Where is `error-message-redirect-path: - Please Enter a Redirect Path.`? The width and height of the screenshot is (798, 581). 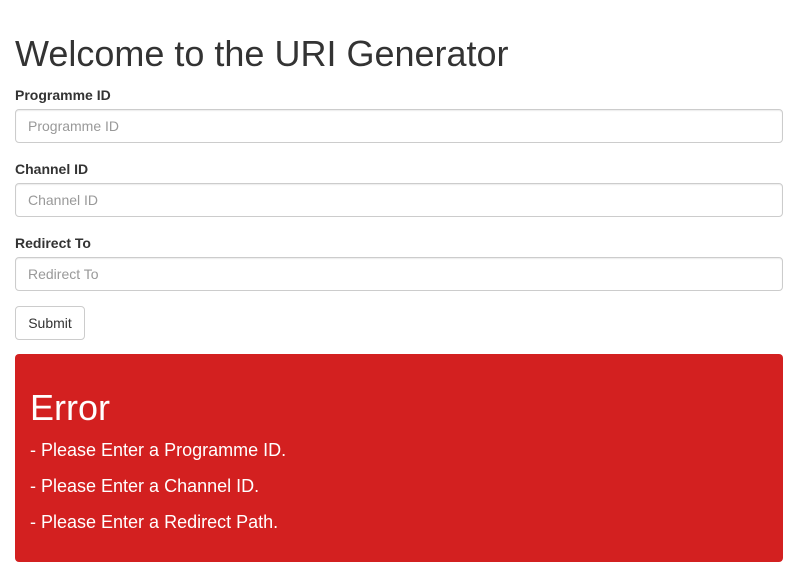
error-message-redirect-path: - Please Enter a Redirect Path. is located at coordinates (154, 522).